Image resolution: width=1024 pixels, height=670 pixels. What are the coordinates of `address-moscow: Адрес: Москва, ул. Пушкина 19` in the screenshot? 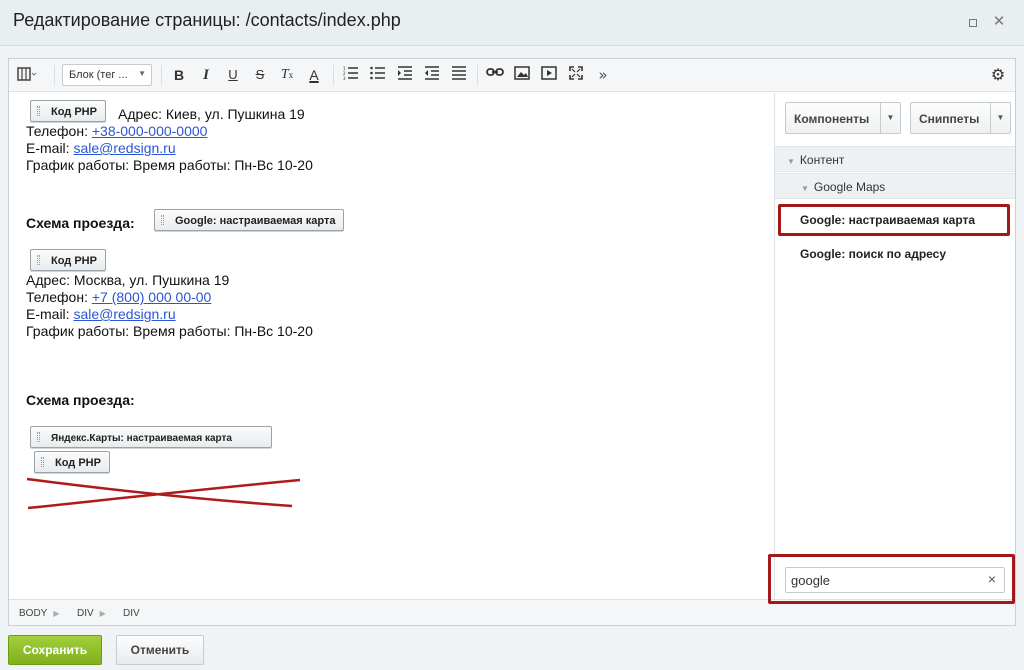 It's located at (128, 280).